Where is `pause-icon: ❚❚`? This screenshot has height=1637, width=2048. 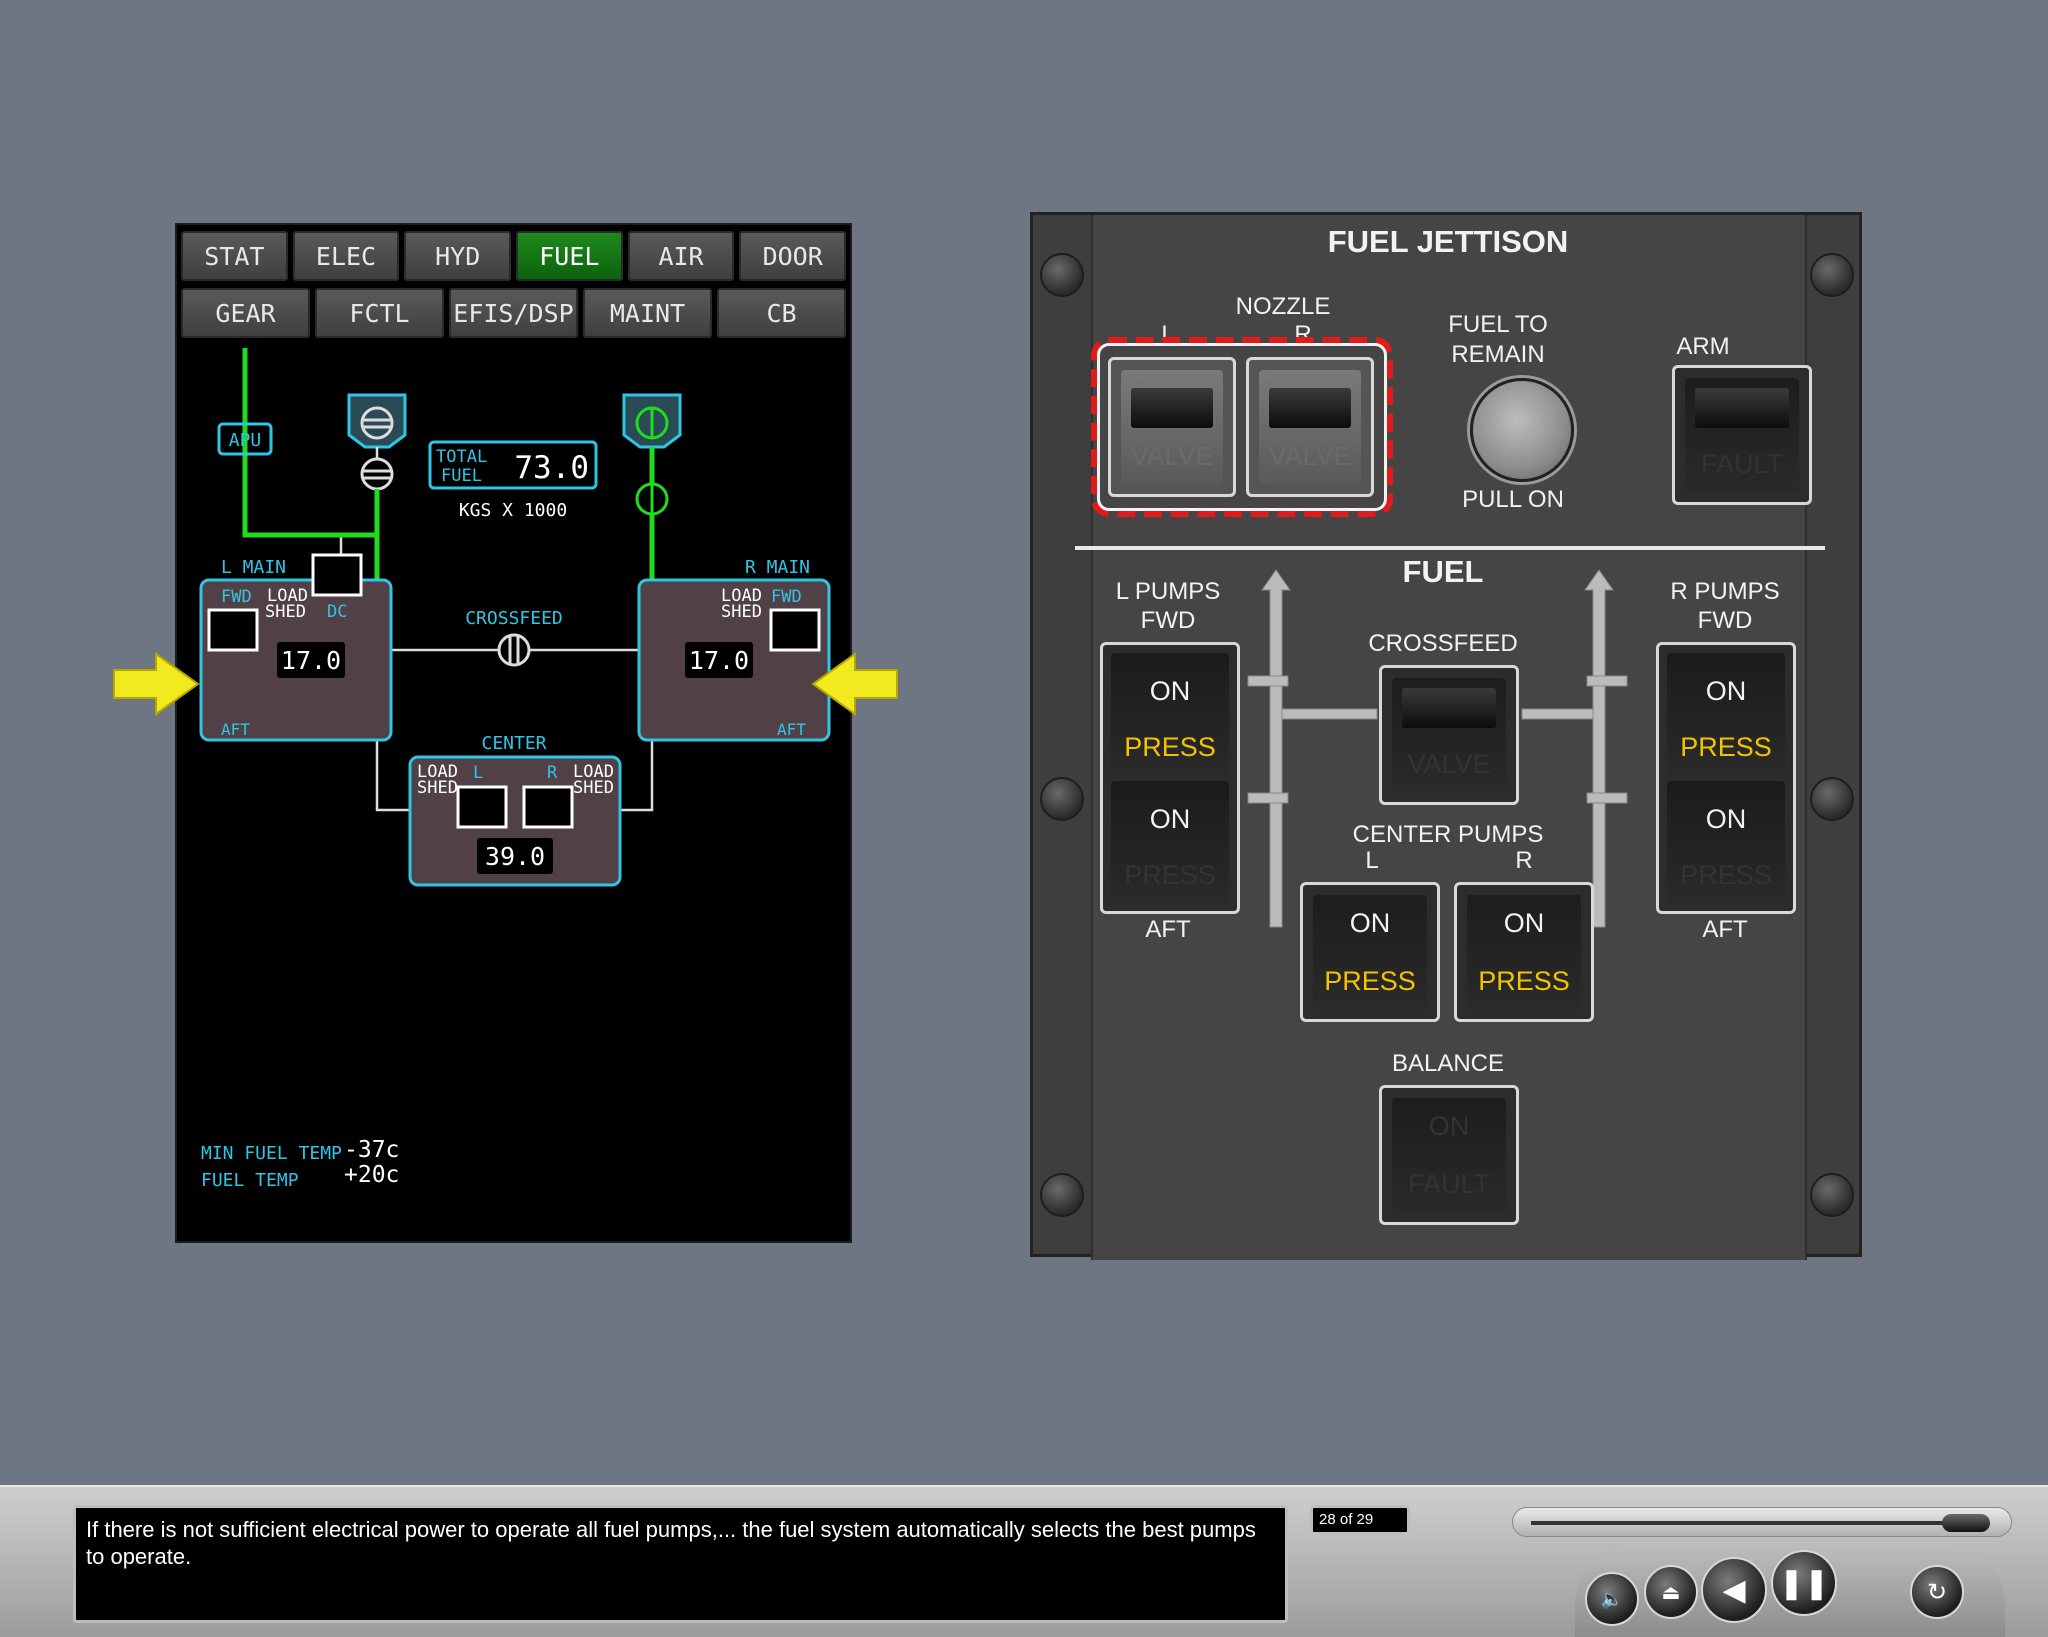
pause-icon: ❚❚ is located at coordinates (1804, 1583).